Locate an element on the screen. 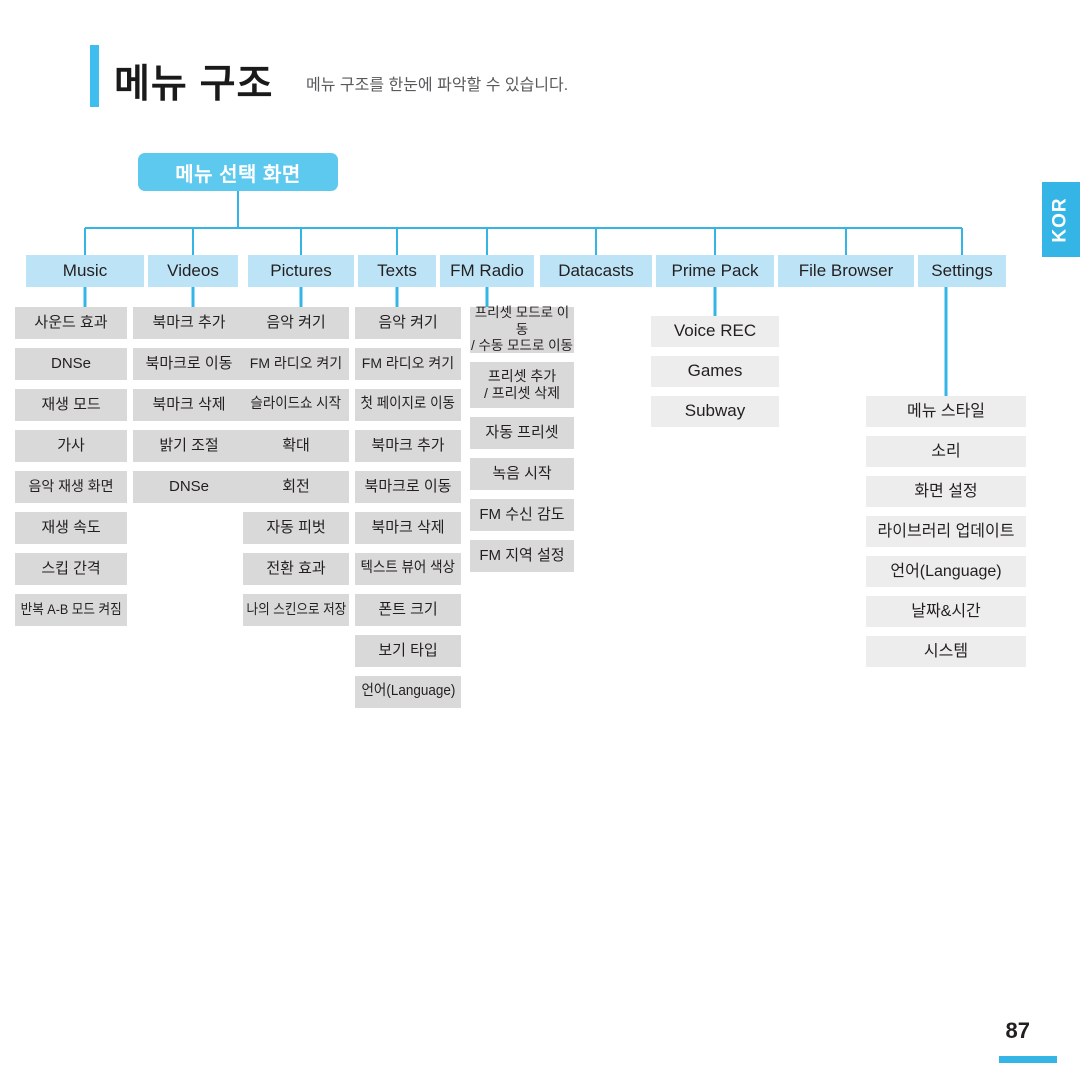  category-datacasts: Datacasts is located at coordinates (596, 271).